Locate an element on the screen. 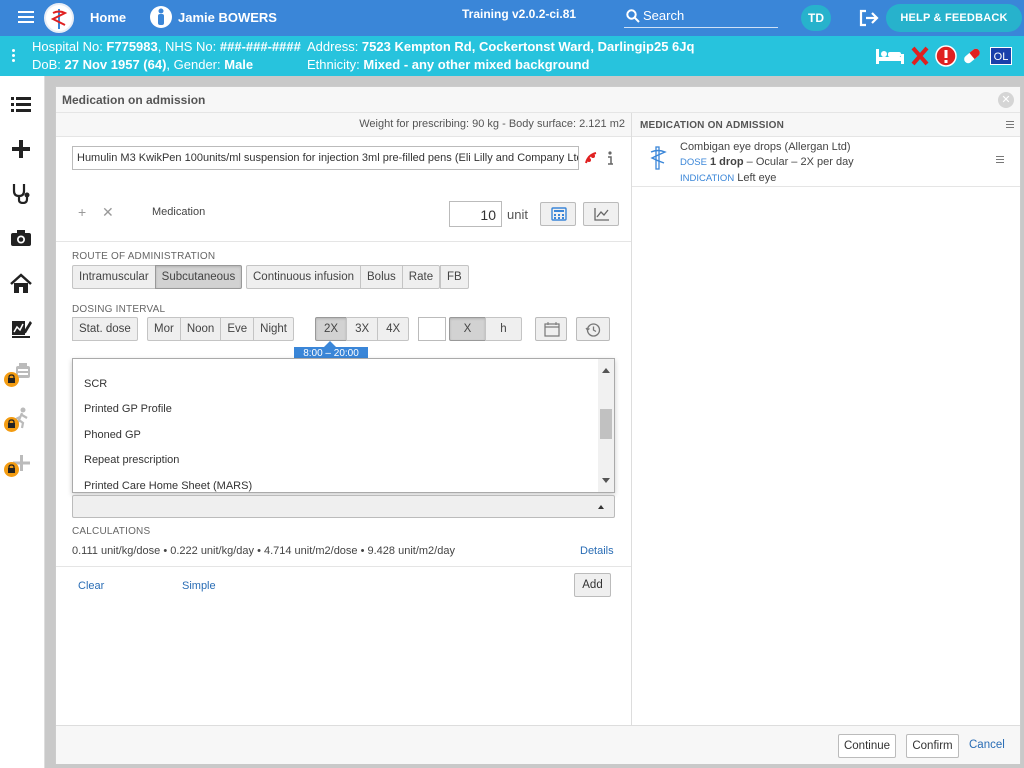  bolus-button: Bolus is located at coordinates (381, 277).